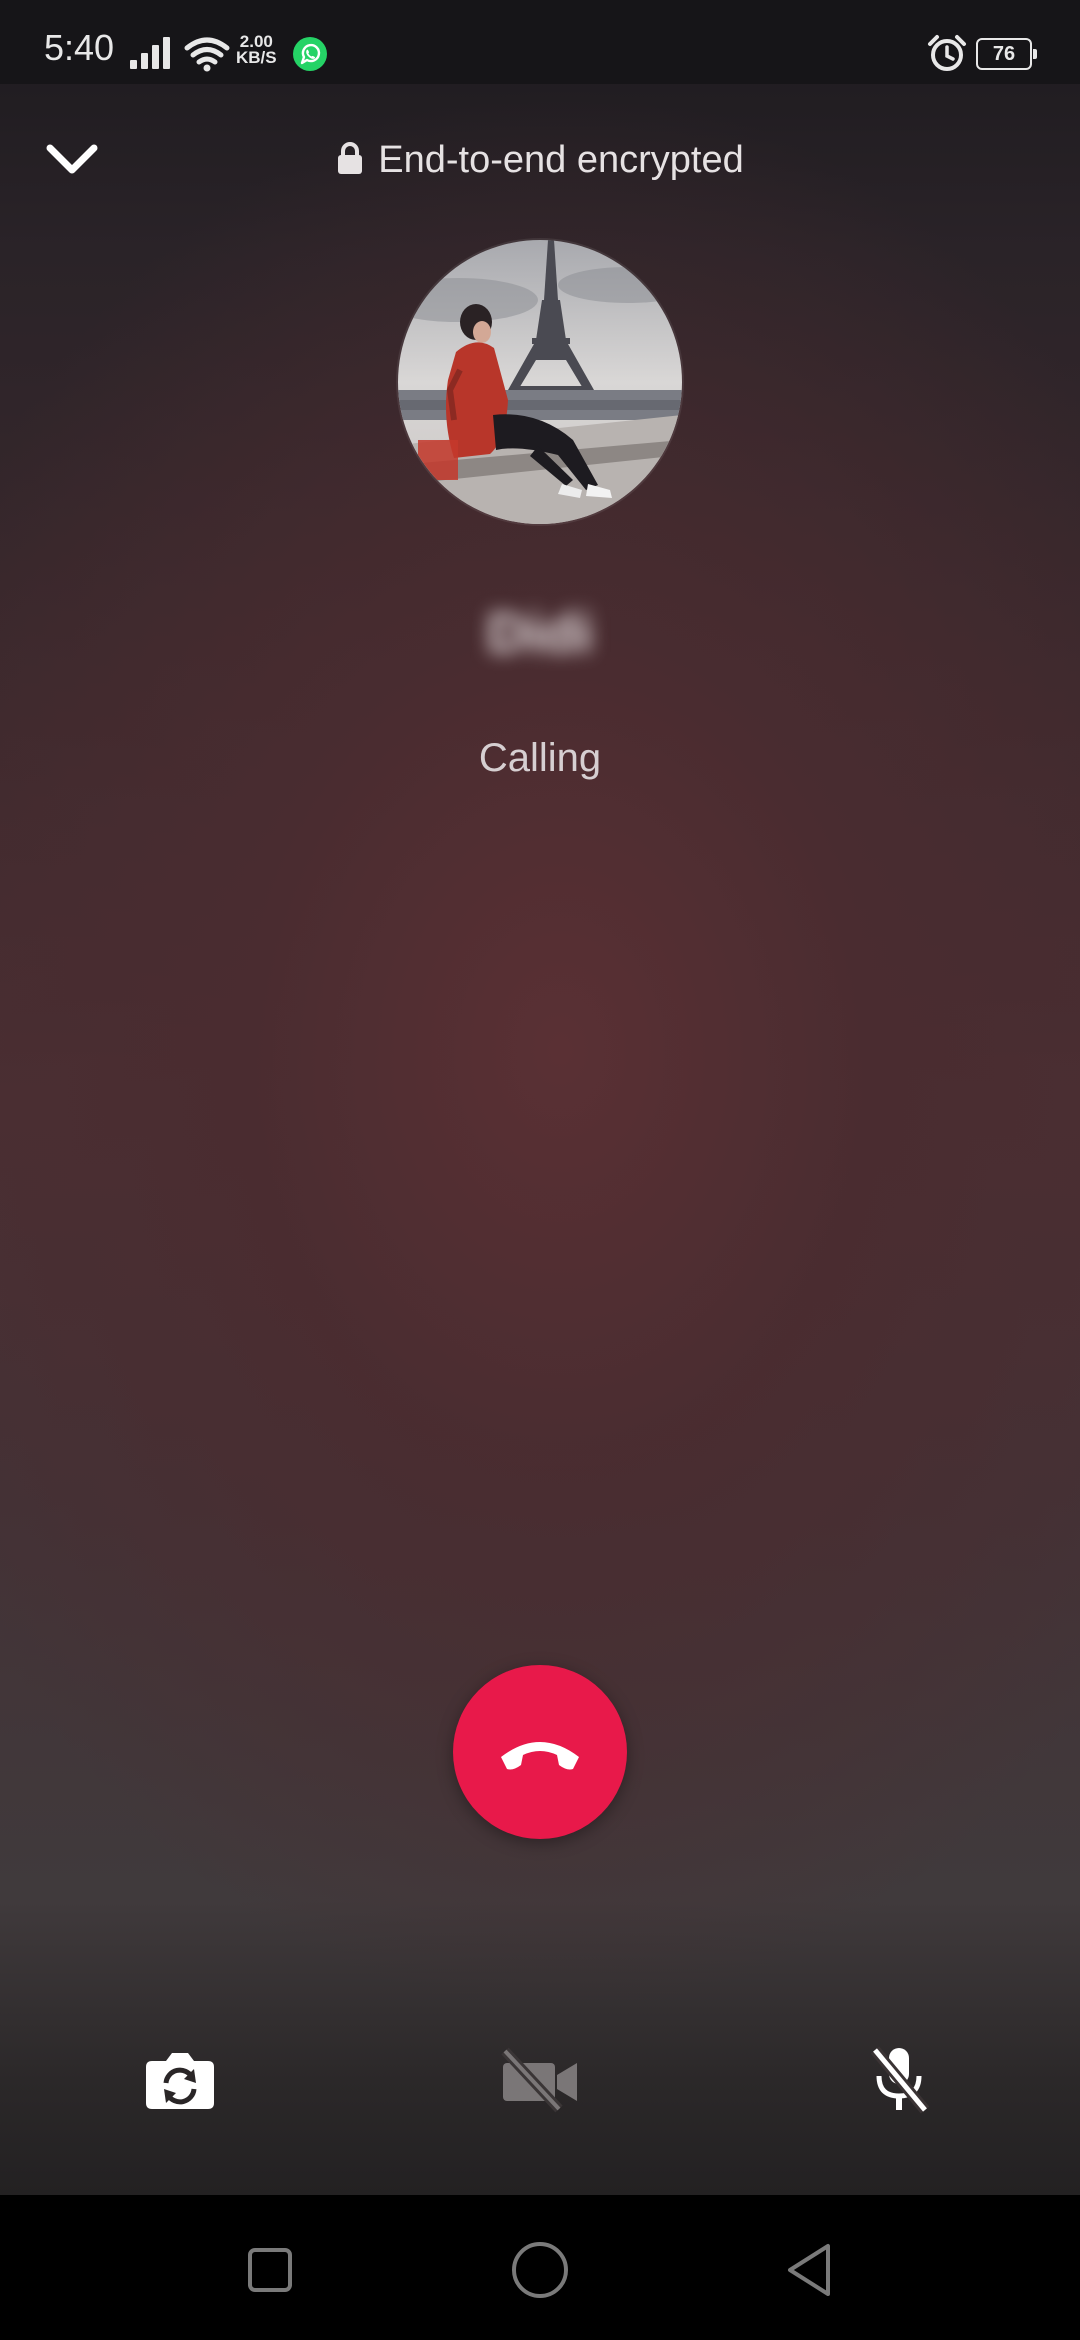 The width and height of the screenshot is (1080, 2340). I want to click on recents-button, so click(270, 2270).